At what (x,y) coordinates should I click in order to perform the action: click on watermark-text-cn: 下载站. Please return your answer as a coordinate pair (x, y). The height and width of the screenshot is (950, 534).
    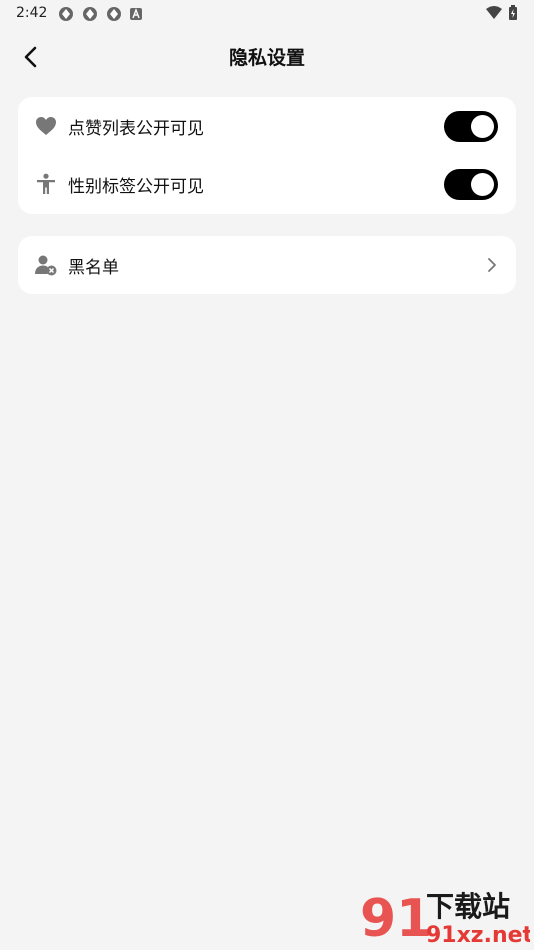
    Looking at the image, I should click on (468, 906).